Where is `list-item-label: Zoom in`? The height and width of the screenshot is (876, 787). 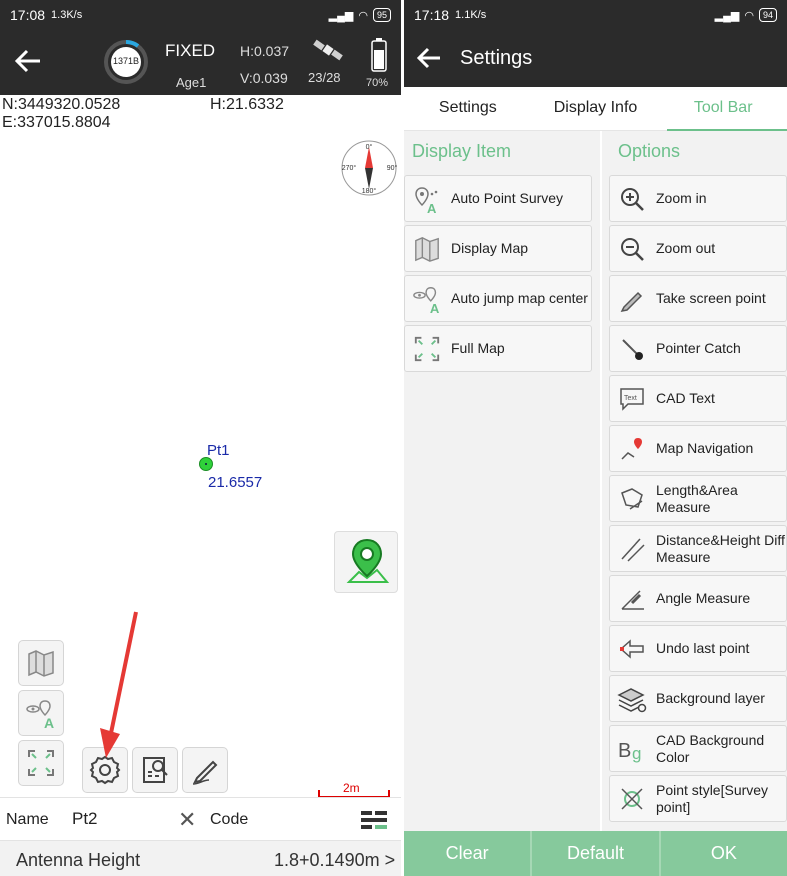 list-item-label: Zoom in is located at coordinates (681, 198).